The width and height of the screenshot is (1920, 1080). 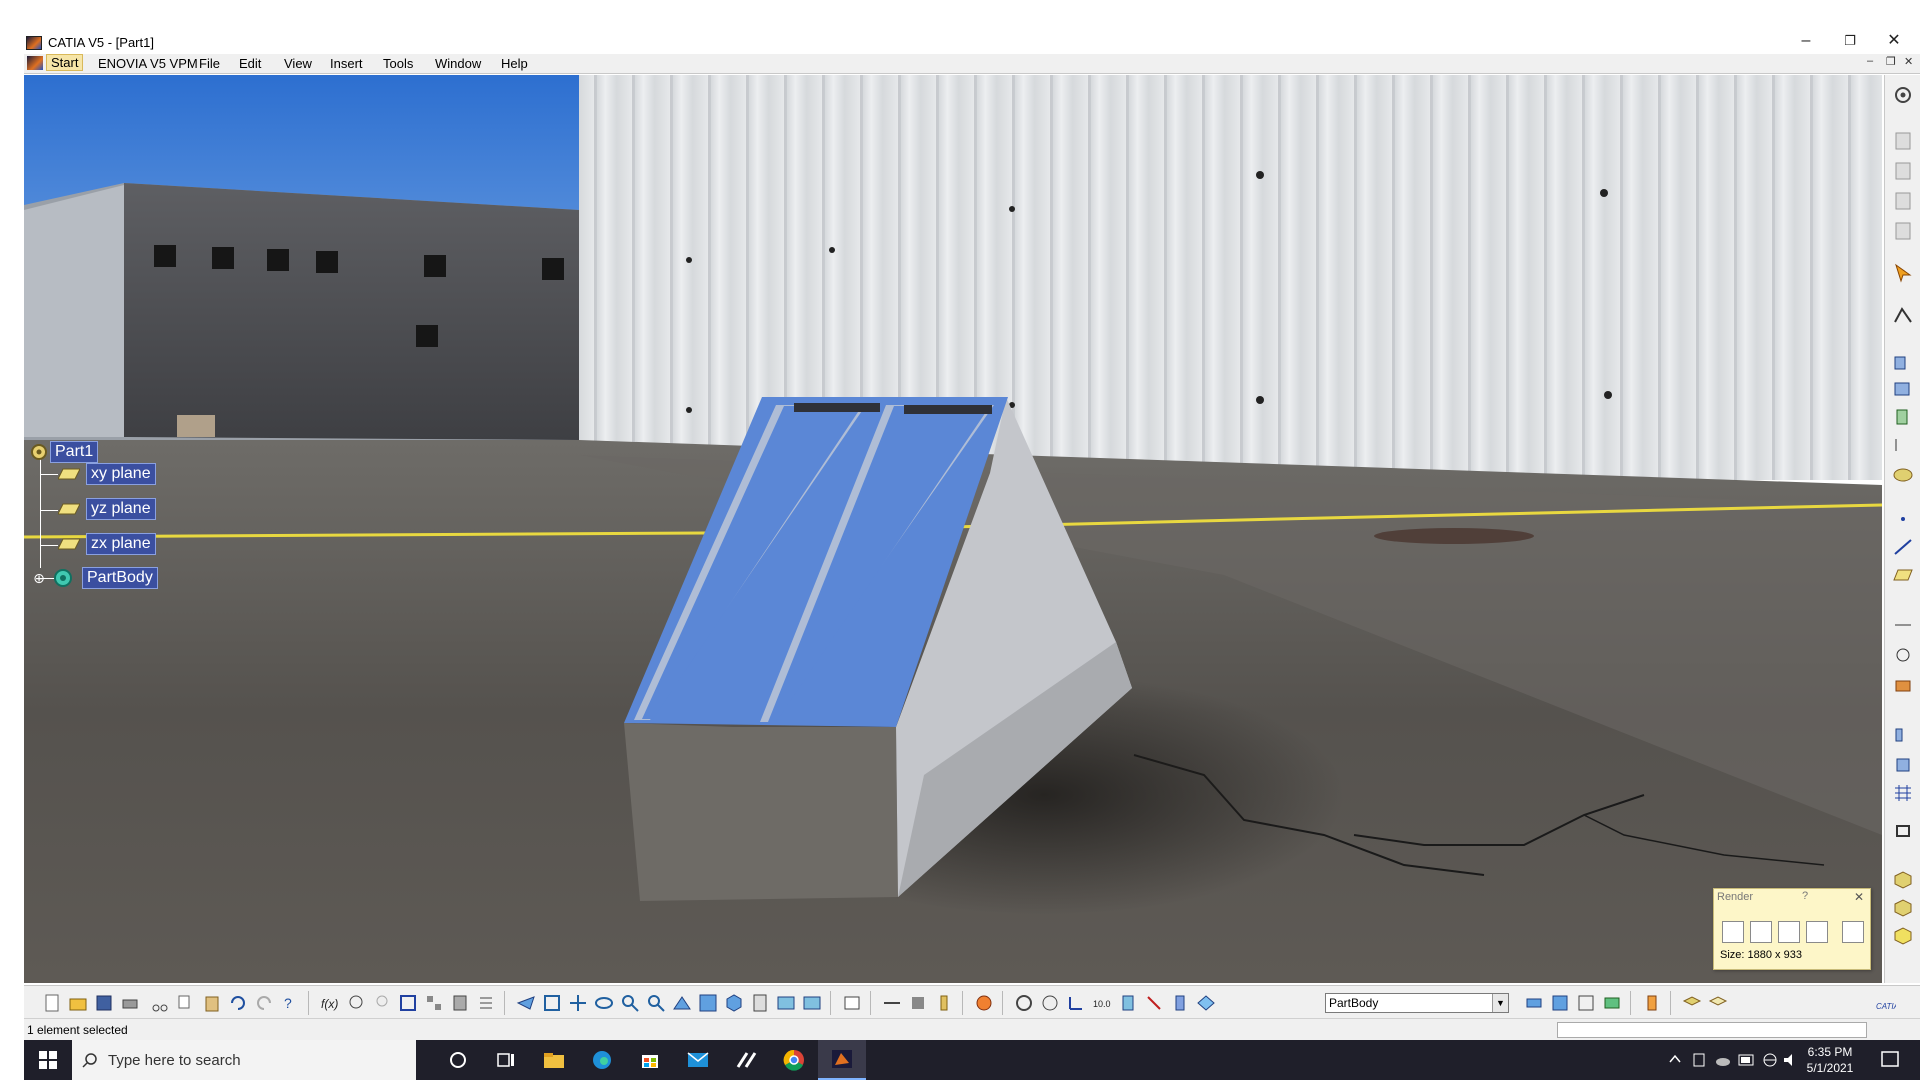 I want to click on multi-view-icon, so click(x=708, y=1003).